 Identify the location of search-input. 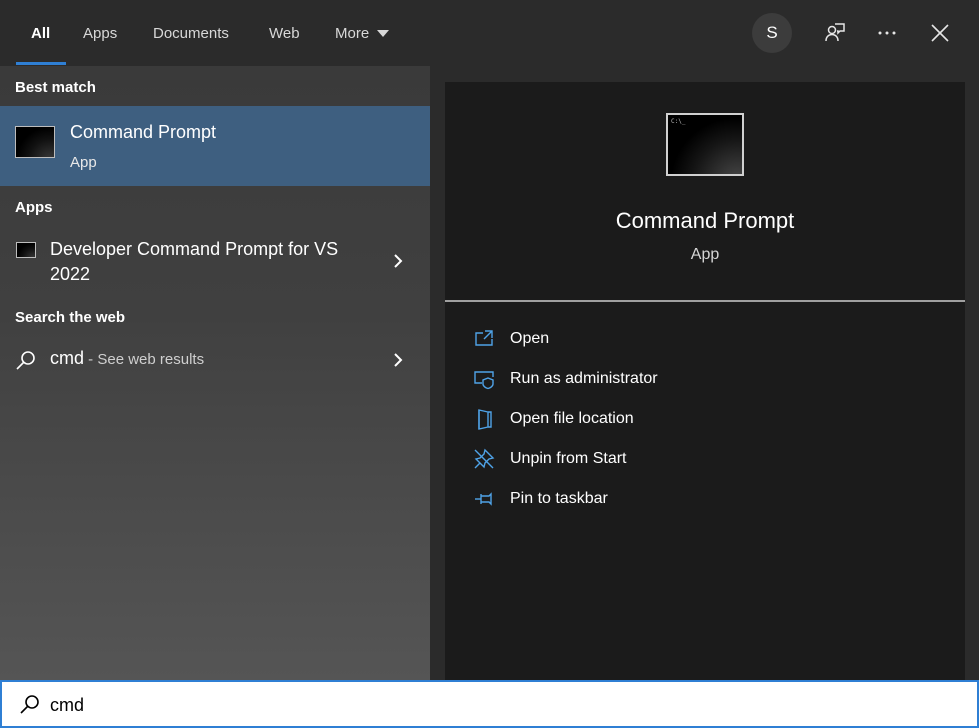
(500, 705).